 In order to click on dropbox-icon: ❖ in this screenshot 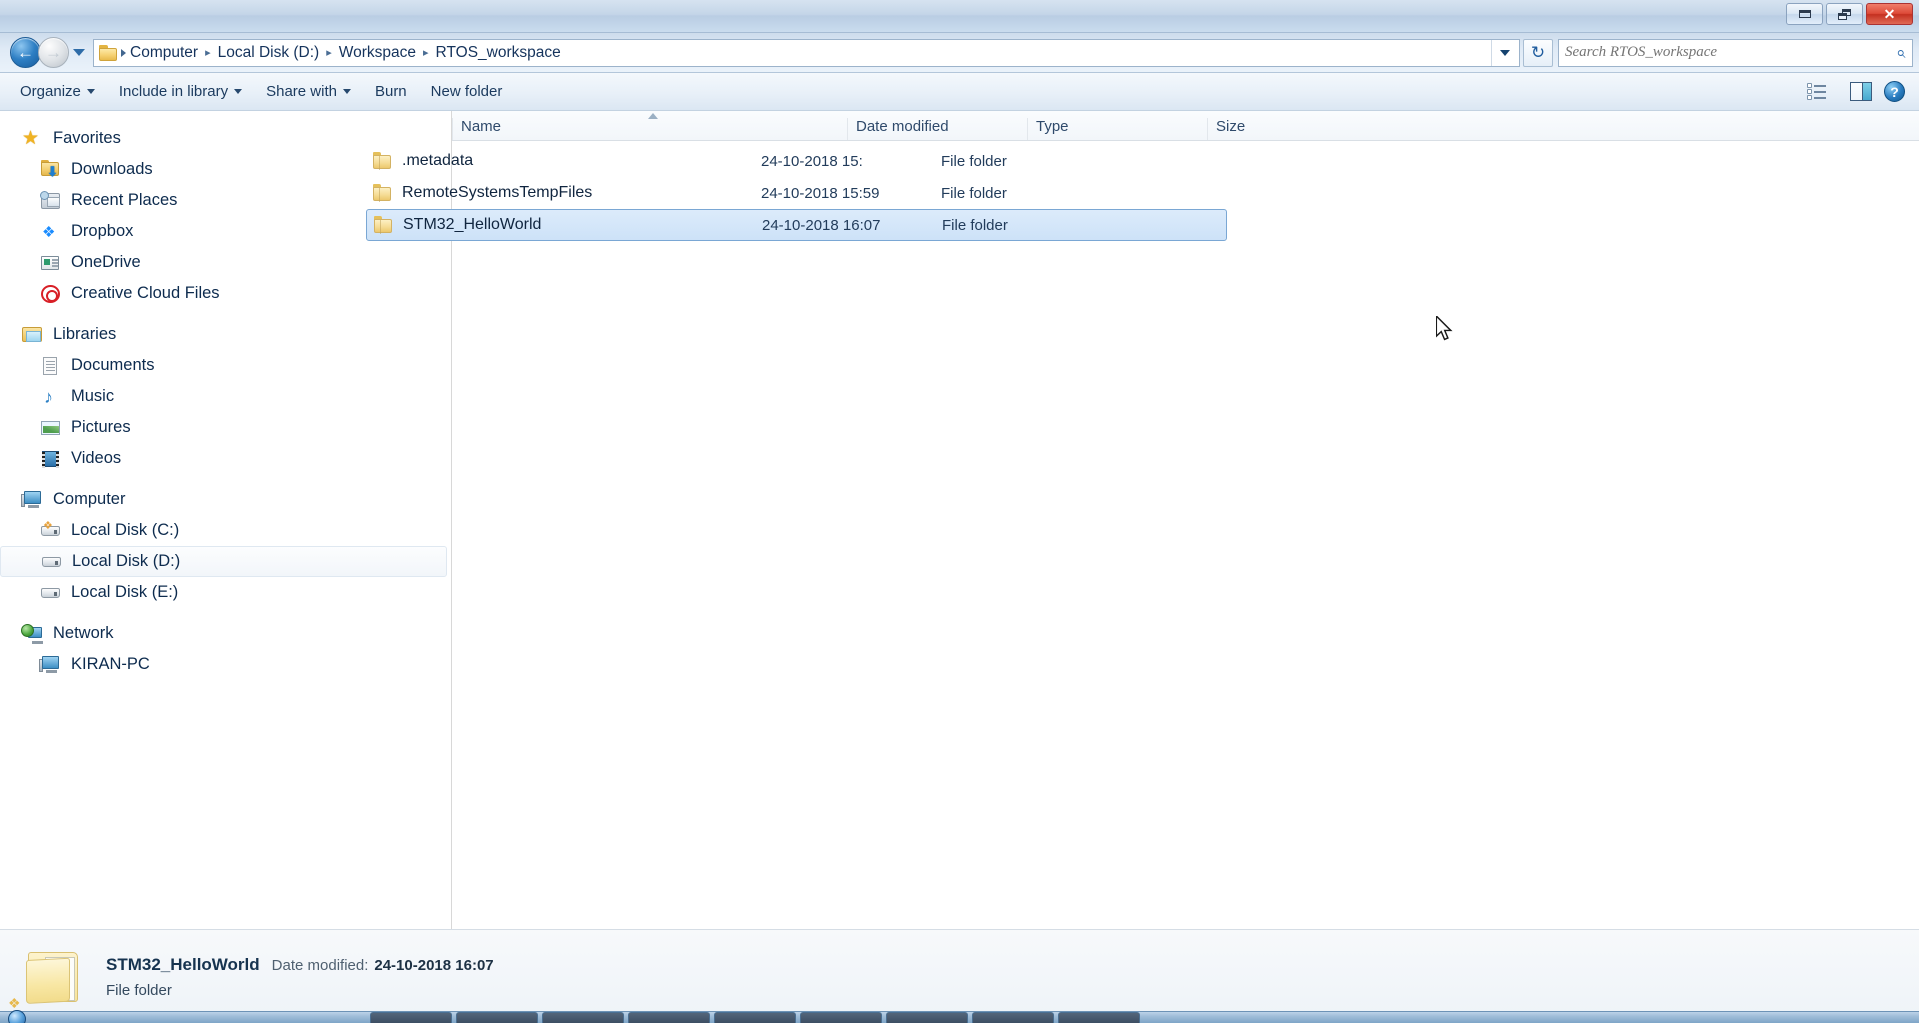, I will do `click(49, 232)`.